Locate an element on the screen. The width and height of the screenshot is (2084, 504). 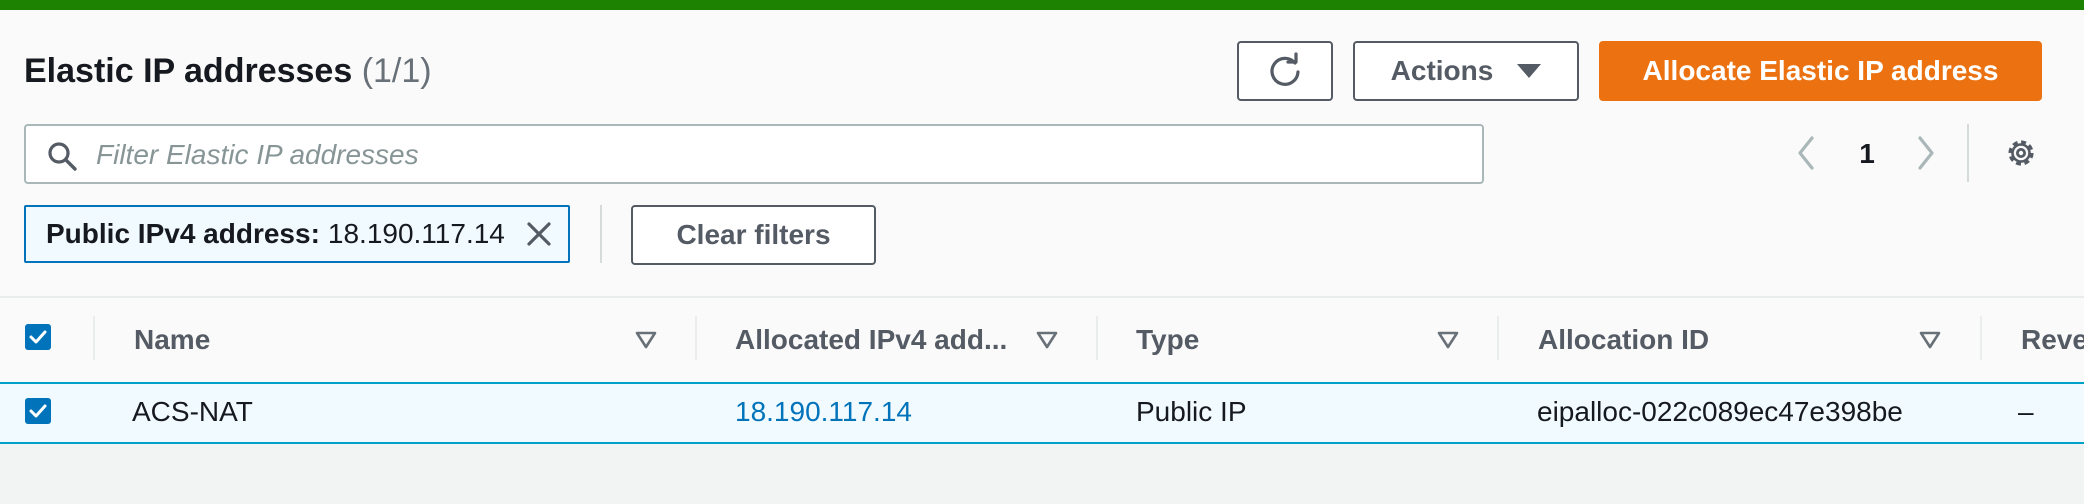
clear-filters-button: Clear filters is located at coordinates (753, 235).